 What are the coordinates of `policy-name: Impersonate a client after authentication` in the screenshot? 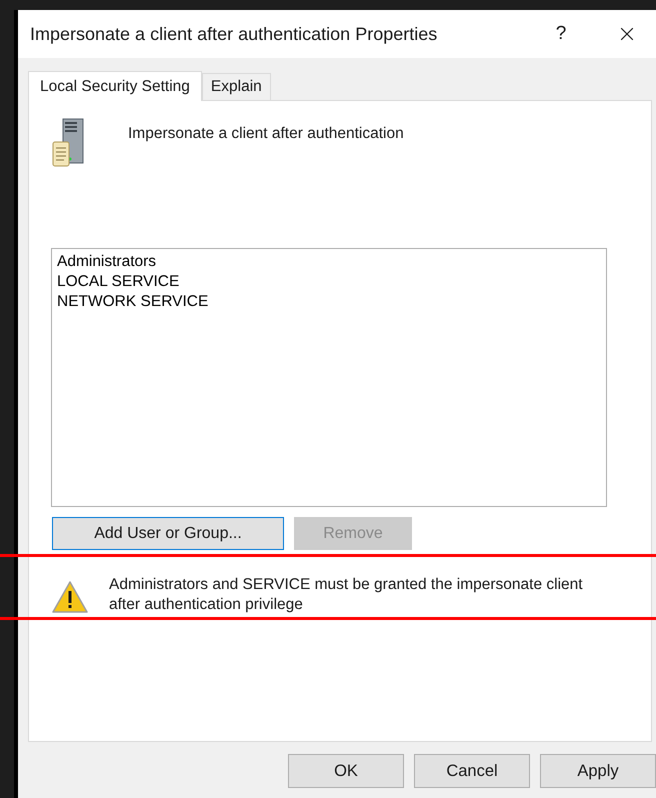 It's located at (266, 134).